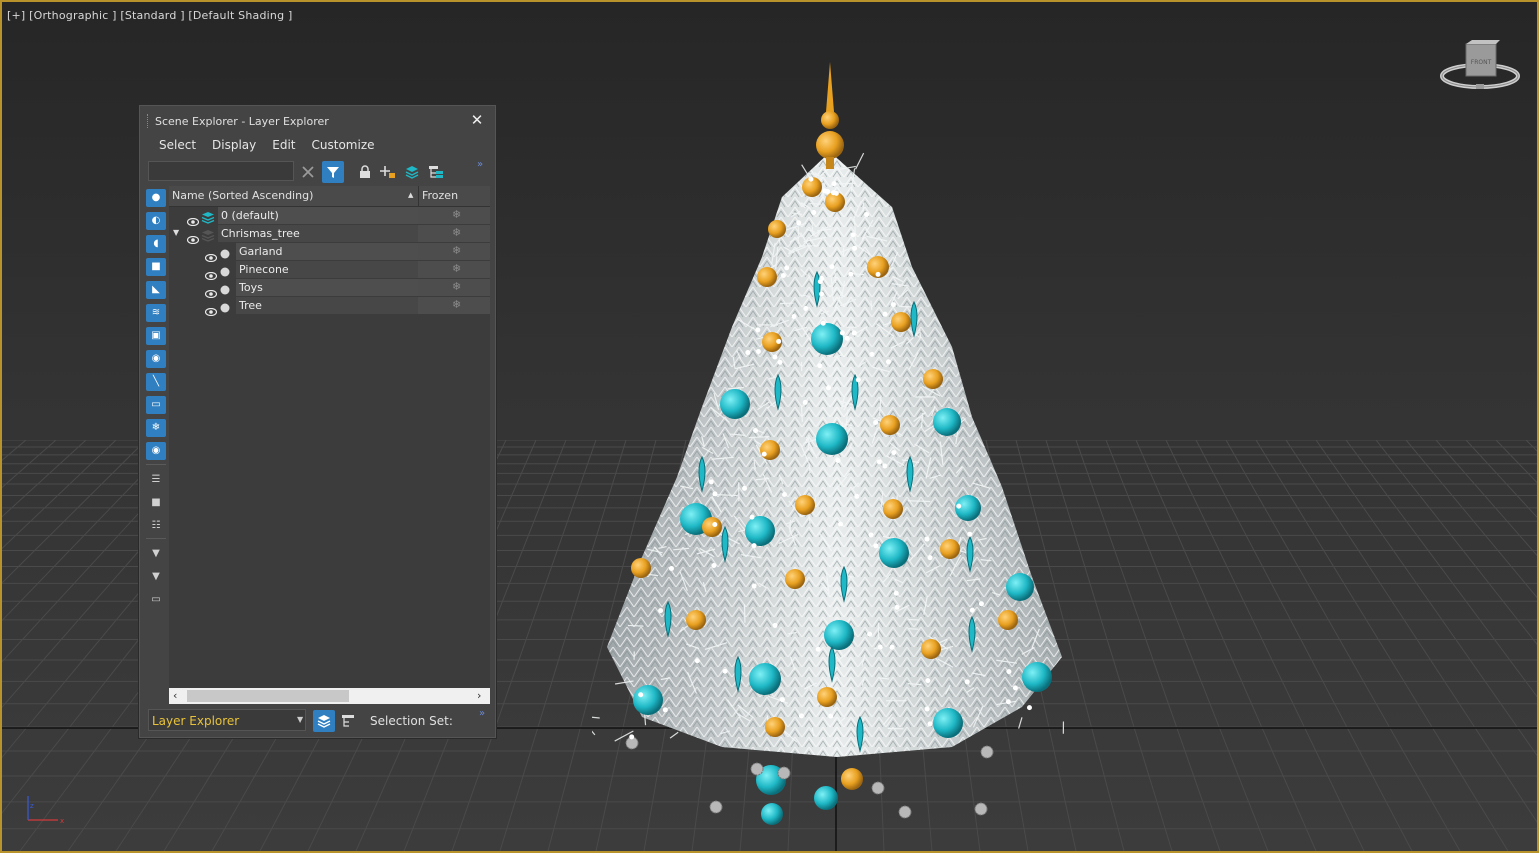 The image size is (1539, 853). What do you see at coordinates (329, 271) in the screenshot?
I see `layer-object-row: Pinecone ❄` at bounding box center [329, 271].